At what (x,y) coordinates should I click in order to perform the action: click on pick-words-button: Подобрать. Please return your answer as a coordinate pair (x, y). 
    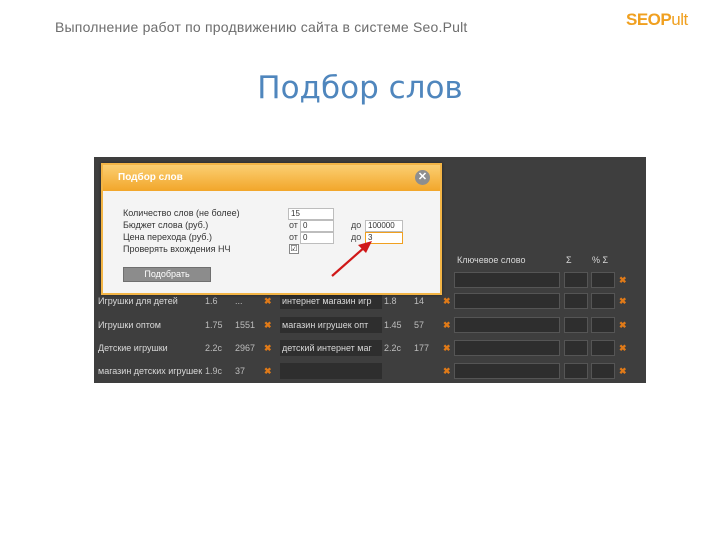
    Looking at the image, I should click on (167, 274).